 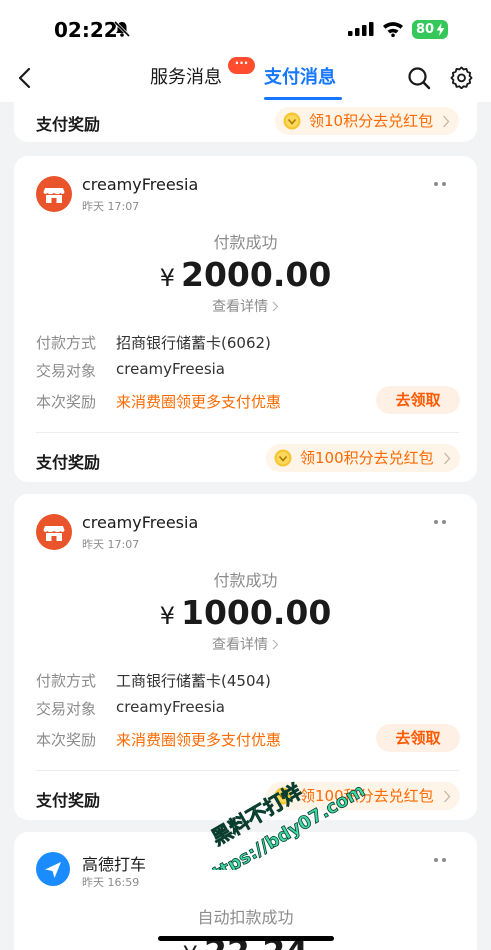 What do you see at coordinates (300, 78) in the screenshot?
I see `tab-payment-messages: 支付消息` at bounding box center [300, 78].